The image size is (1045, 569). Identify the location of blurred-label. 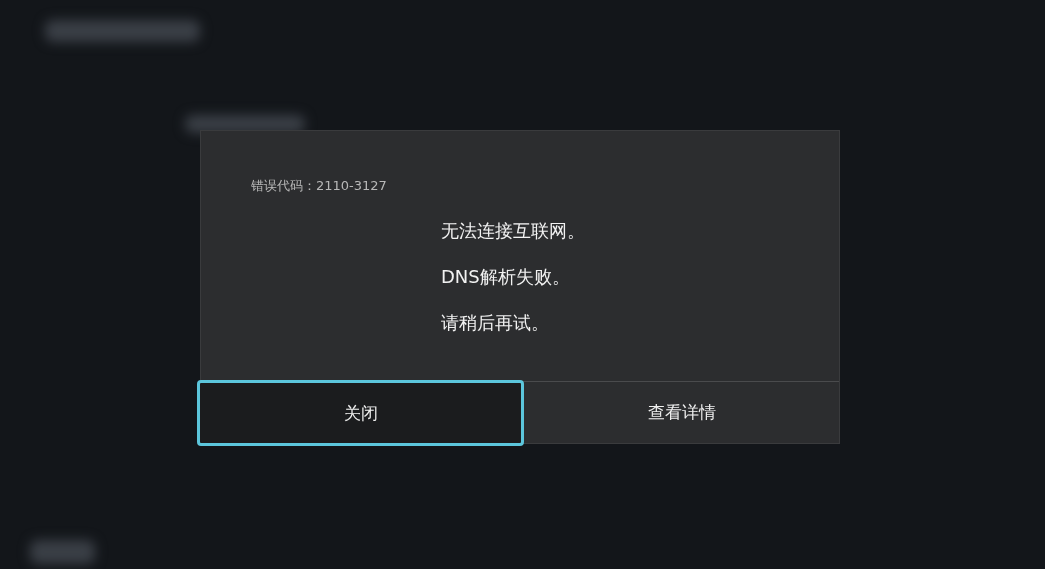
(62, 552).